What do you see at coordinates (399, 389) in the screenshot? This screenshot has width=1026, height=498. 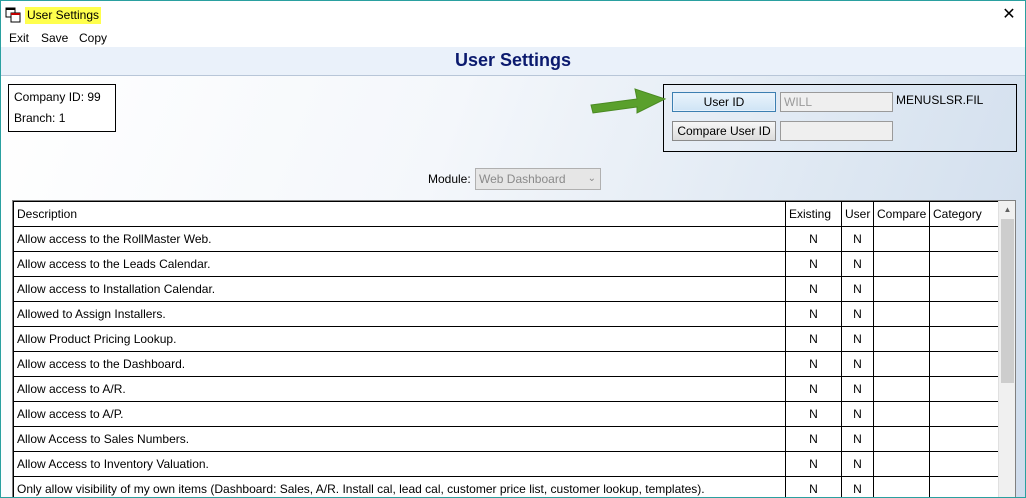 I see `cell-description: Allow access to A/R.` at bounding box center [399, 389].